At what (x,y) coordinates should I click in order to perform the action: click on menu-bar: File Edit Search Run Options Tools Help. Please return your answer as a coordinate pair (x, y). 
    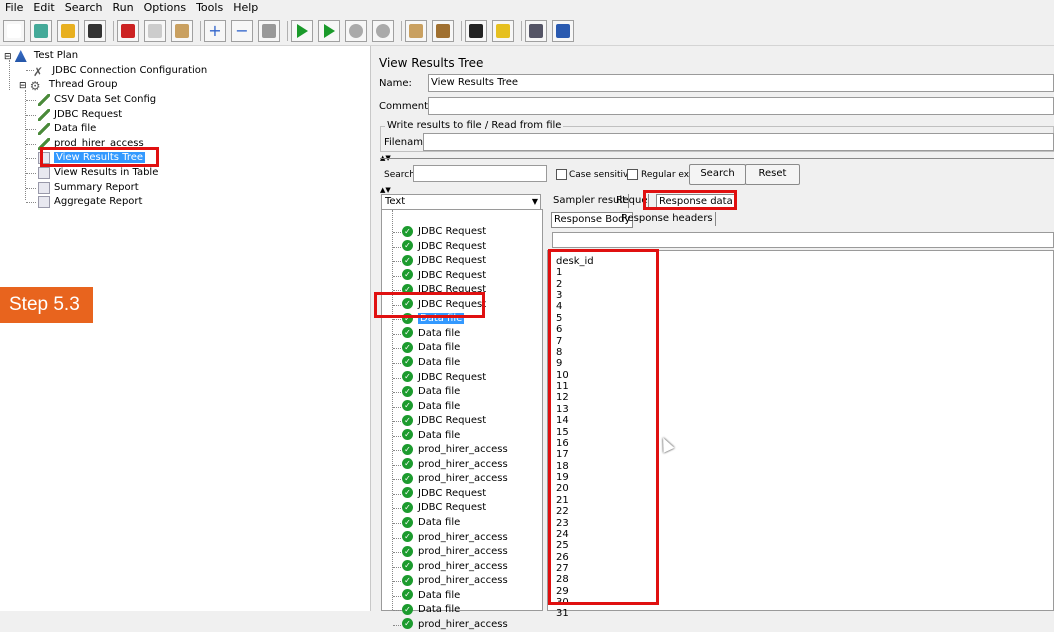
    Looking at the image, I should click on (527, 8).